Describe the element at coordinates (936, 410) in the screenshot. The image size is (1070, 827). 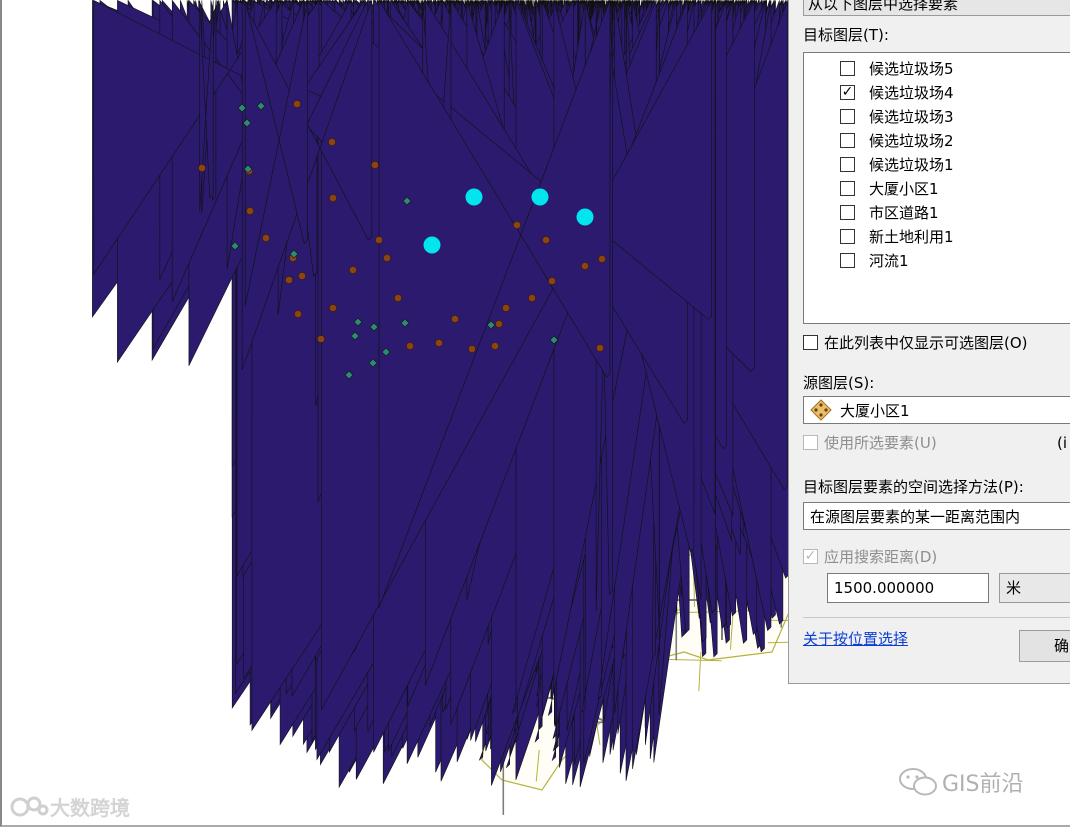
I see `source-layer-dropdown: 大厦小区1` at that location.